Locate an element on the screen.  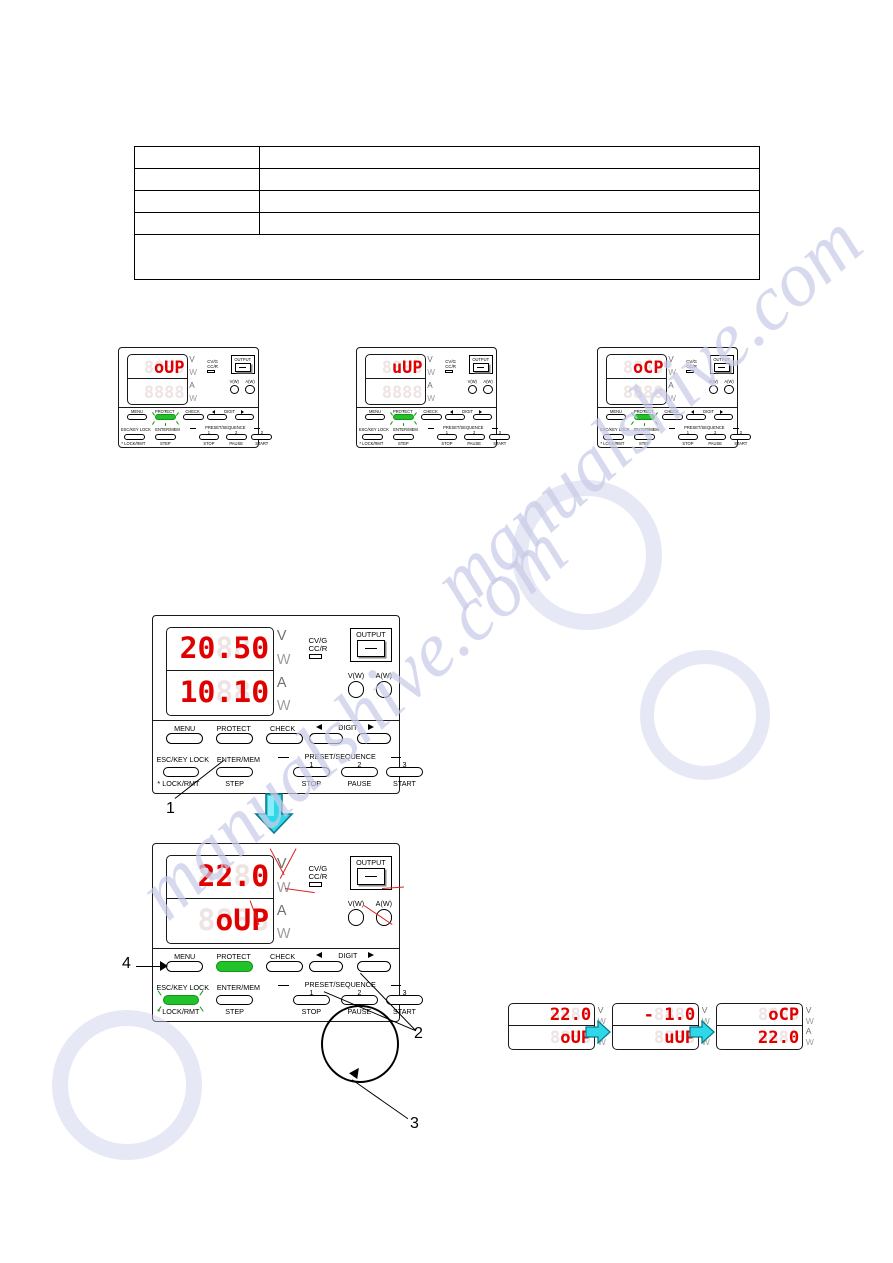
digital-display: 8888 22.0 8888 oUP is located at coordinates (552, 1026).